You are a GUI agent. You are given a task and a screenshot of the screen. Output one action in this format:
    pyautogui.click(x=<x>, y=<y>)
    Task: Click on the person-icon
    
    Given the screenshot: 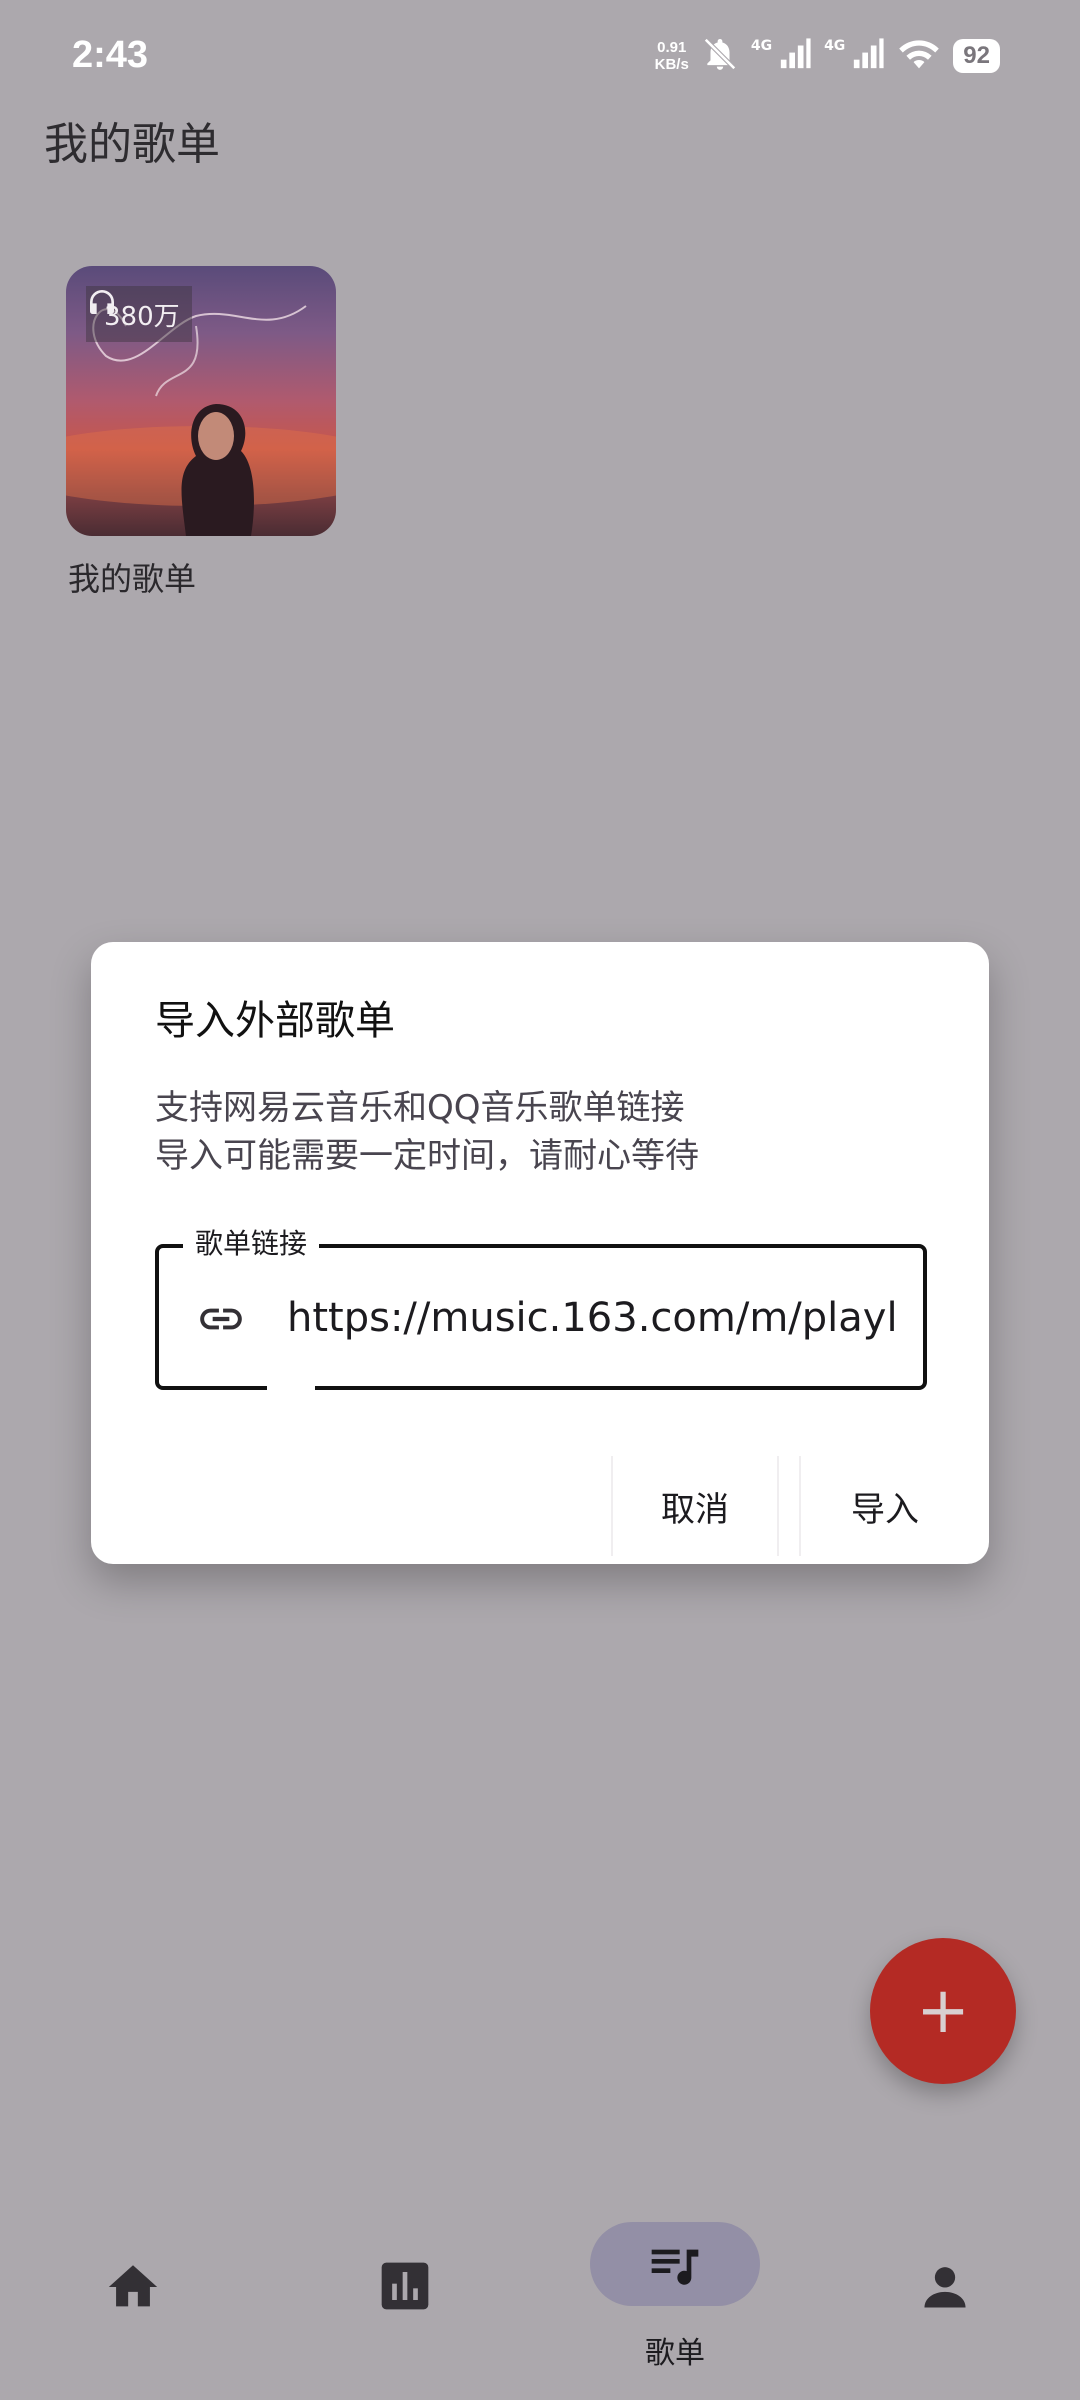 What is the action you would take?
    pyautogui.click(x=945, y=2289)
    